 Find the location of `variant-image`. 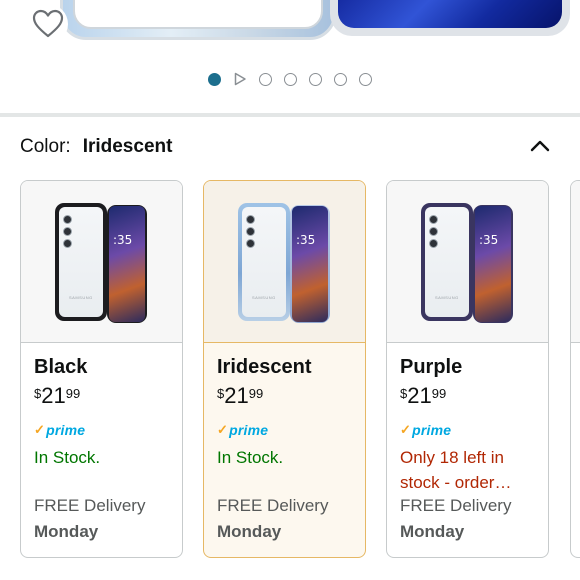

variant-image is located at coordinates (575, 262).